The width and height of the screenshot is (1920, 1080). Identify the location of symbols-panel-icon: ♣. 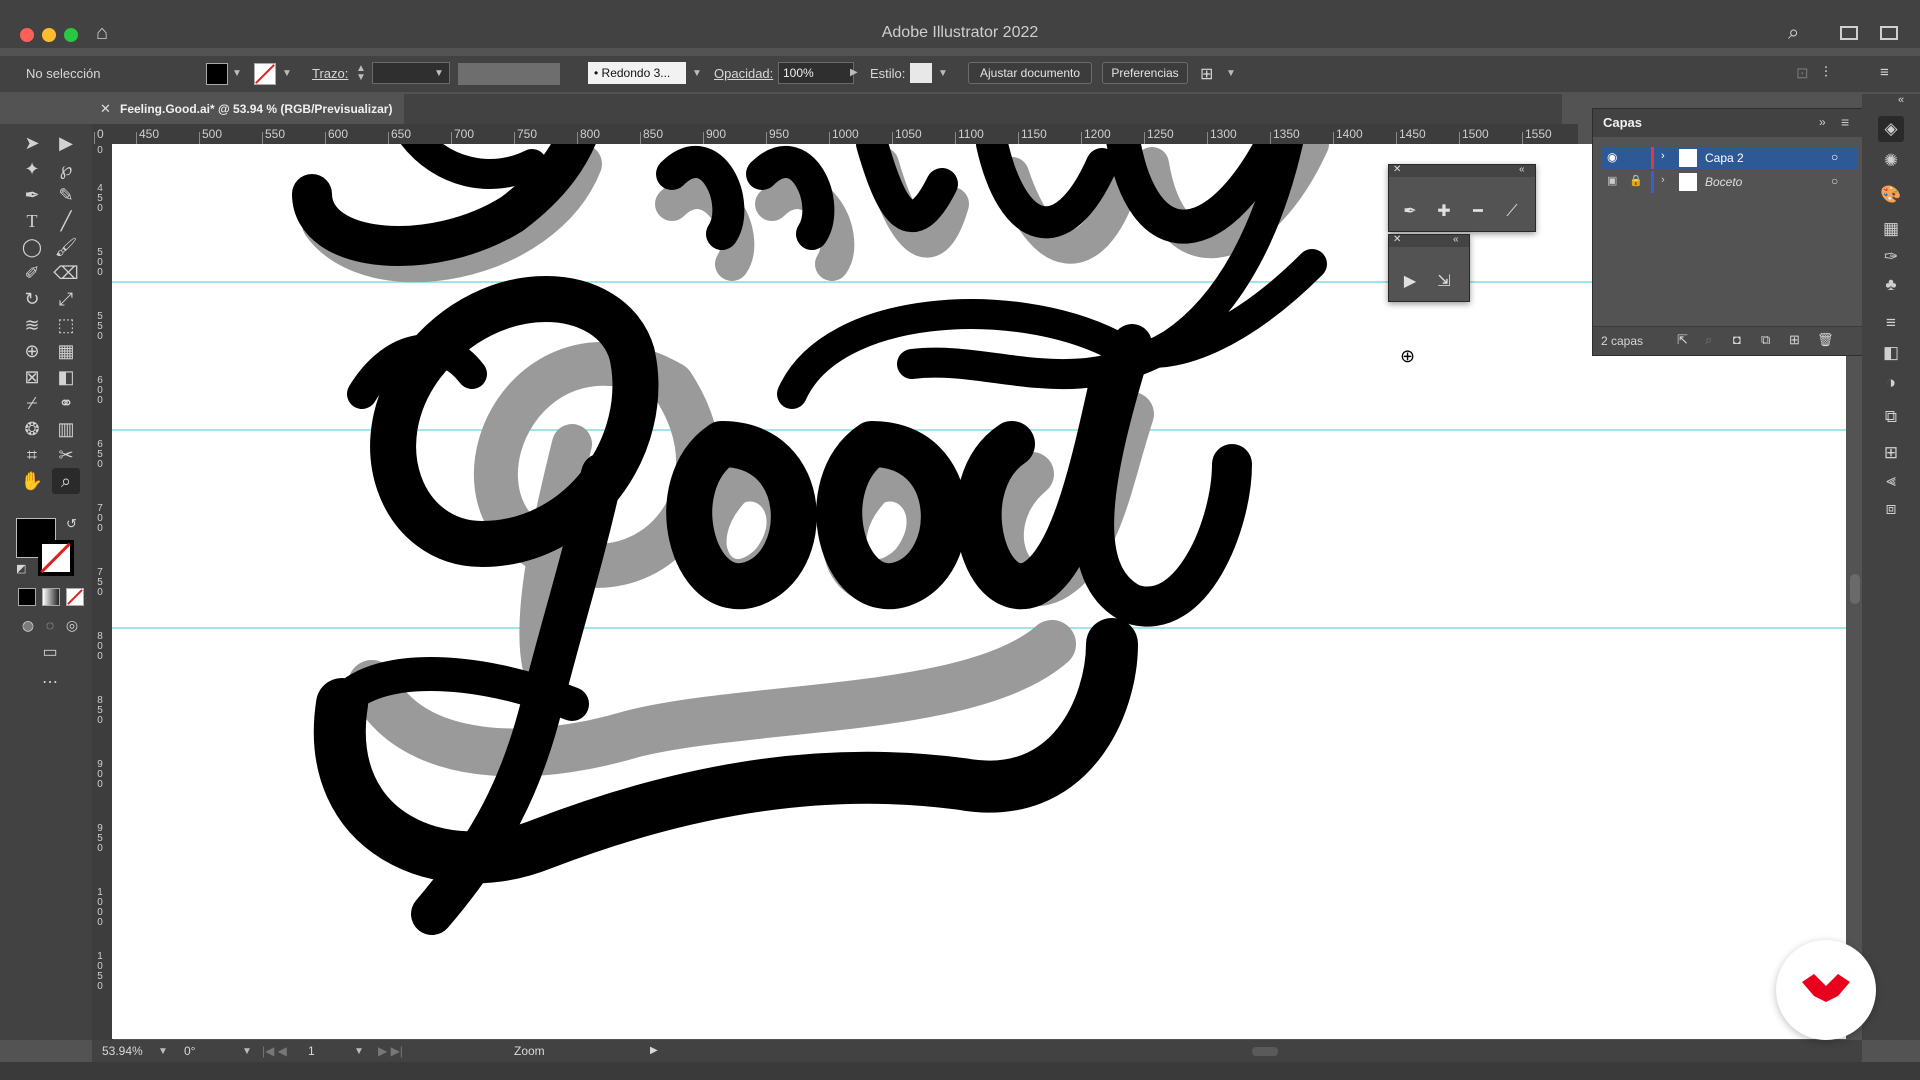
(1891, 285).